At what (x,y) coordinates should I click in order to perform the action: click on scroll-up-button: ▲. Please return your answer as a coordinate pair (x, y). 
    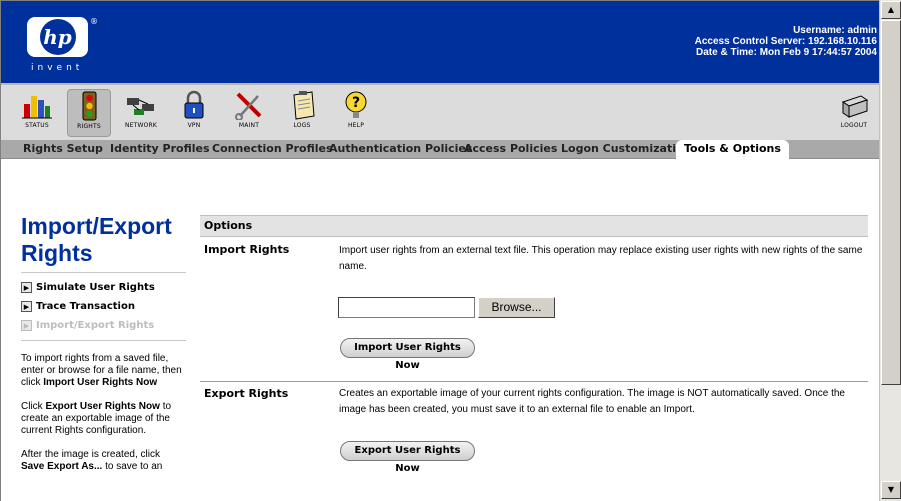
    Looking at the image, I should click on (891, 10).